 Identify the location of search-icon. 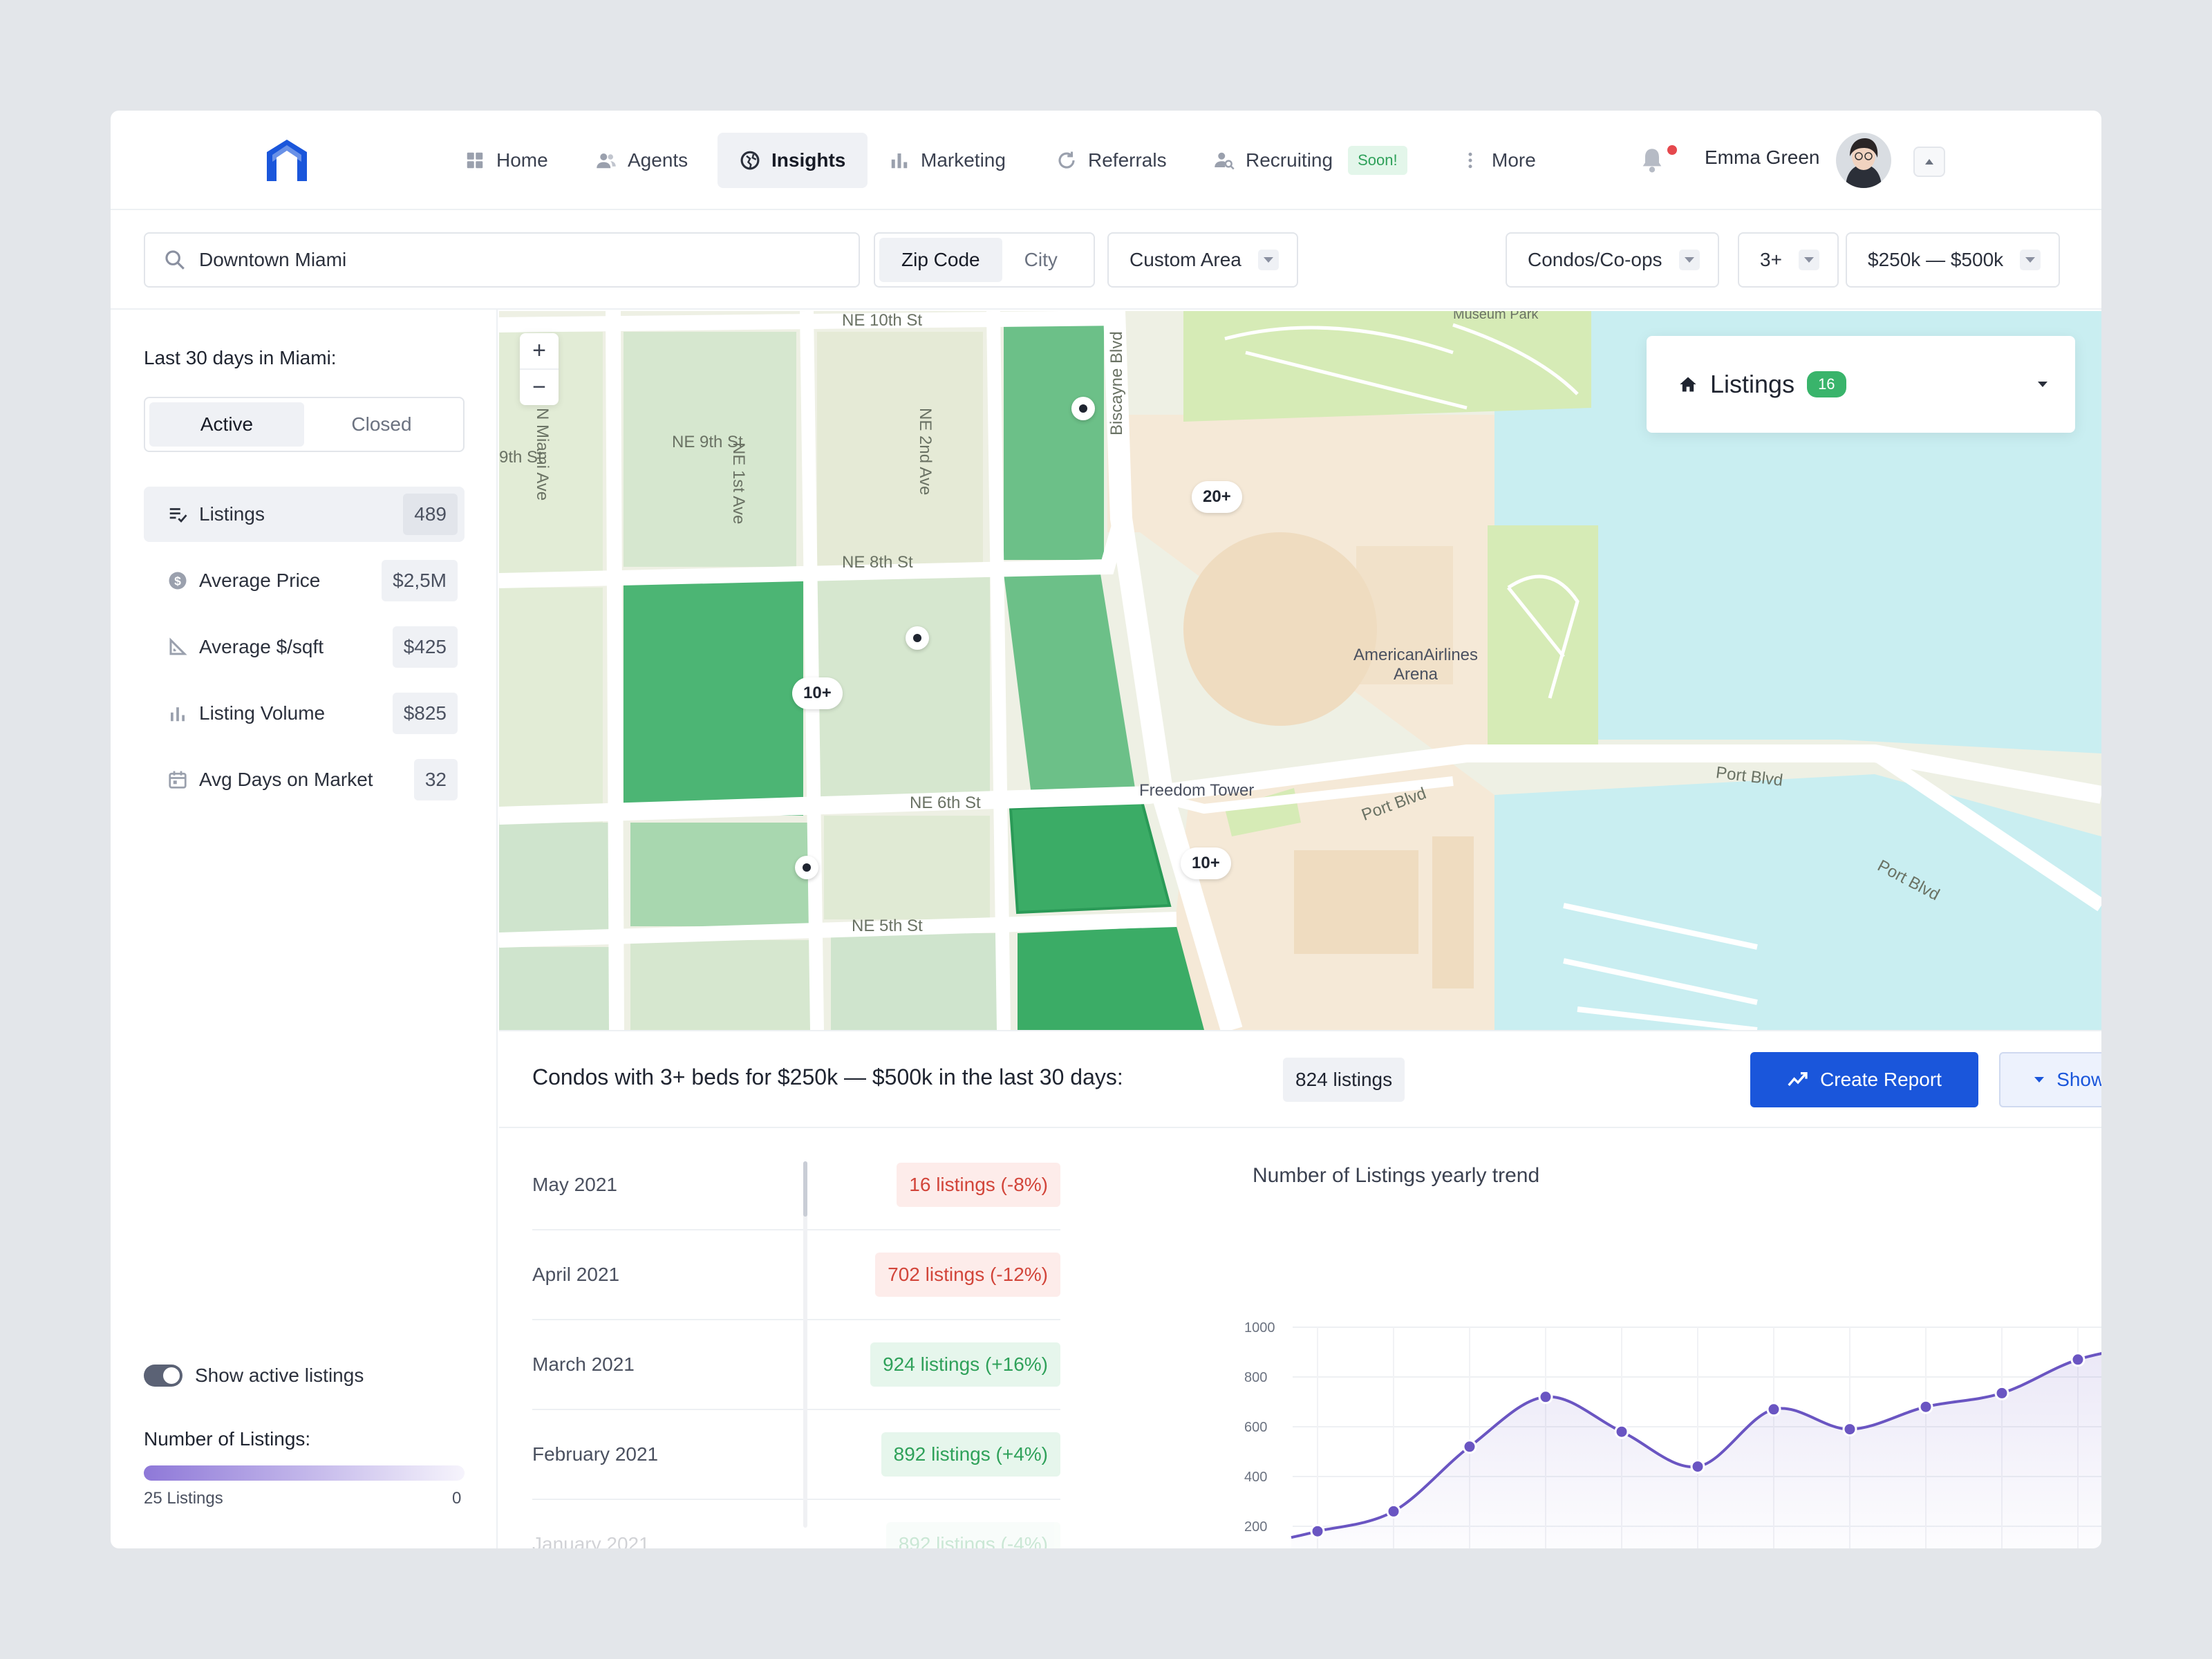
(175, 260).